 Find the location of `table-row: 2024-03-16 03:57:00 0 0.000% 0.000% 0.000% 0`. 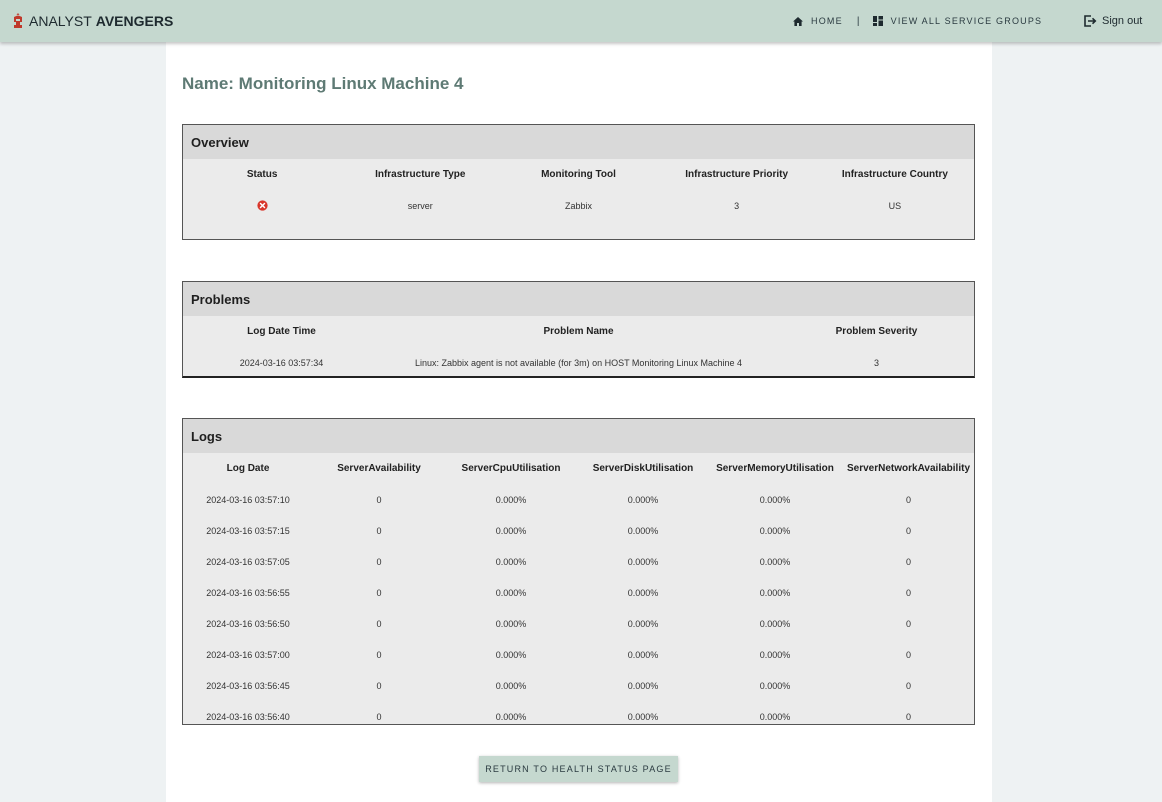

table-row: 2024-03-16 03:57:00 0 0.000% 0.000% 0.000% 0 is located at coordinates (579, 654).